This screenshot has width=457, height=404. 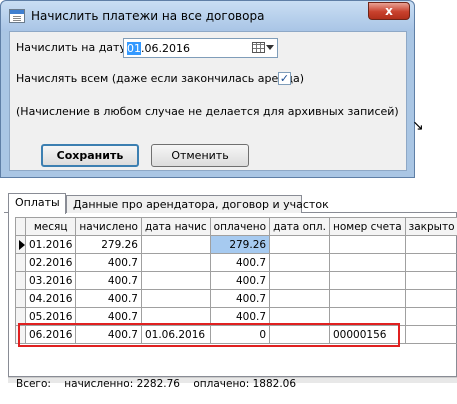 What do you see at coordinates (367, 226) in the screenshot?
I see `column-header-invoice: номер счета` at bounding box center [367, 226].